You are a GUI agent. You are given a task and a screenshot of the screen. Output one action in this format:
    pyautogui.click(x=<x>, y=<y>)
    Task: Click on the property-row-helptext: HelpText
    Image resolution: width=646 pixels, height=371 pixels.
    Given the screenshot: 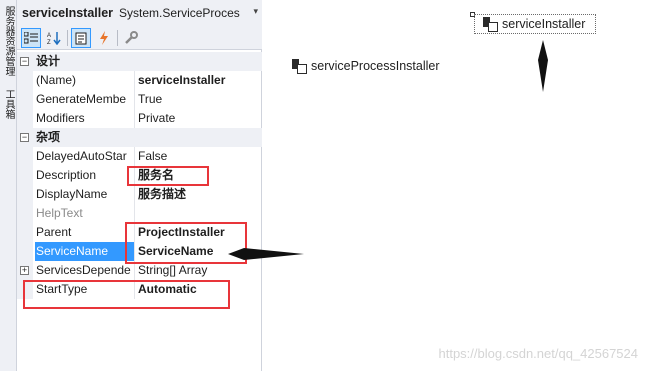 What is the action you would take?
    pyautogui.click(x=139, y=213)
    